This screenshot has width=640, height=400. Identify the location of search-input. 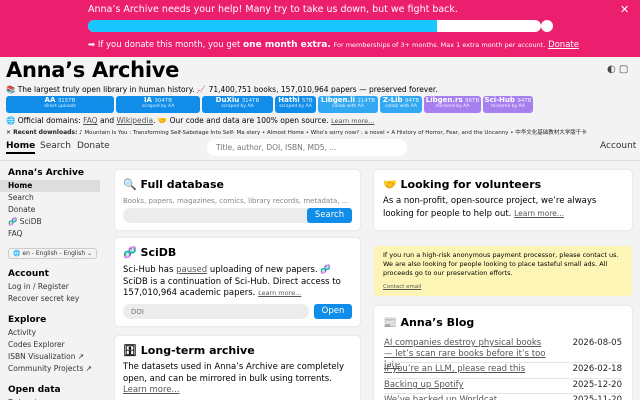
(307, 147).